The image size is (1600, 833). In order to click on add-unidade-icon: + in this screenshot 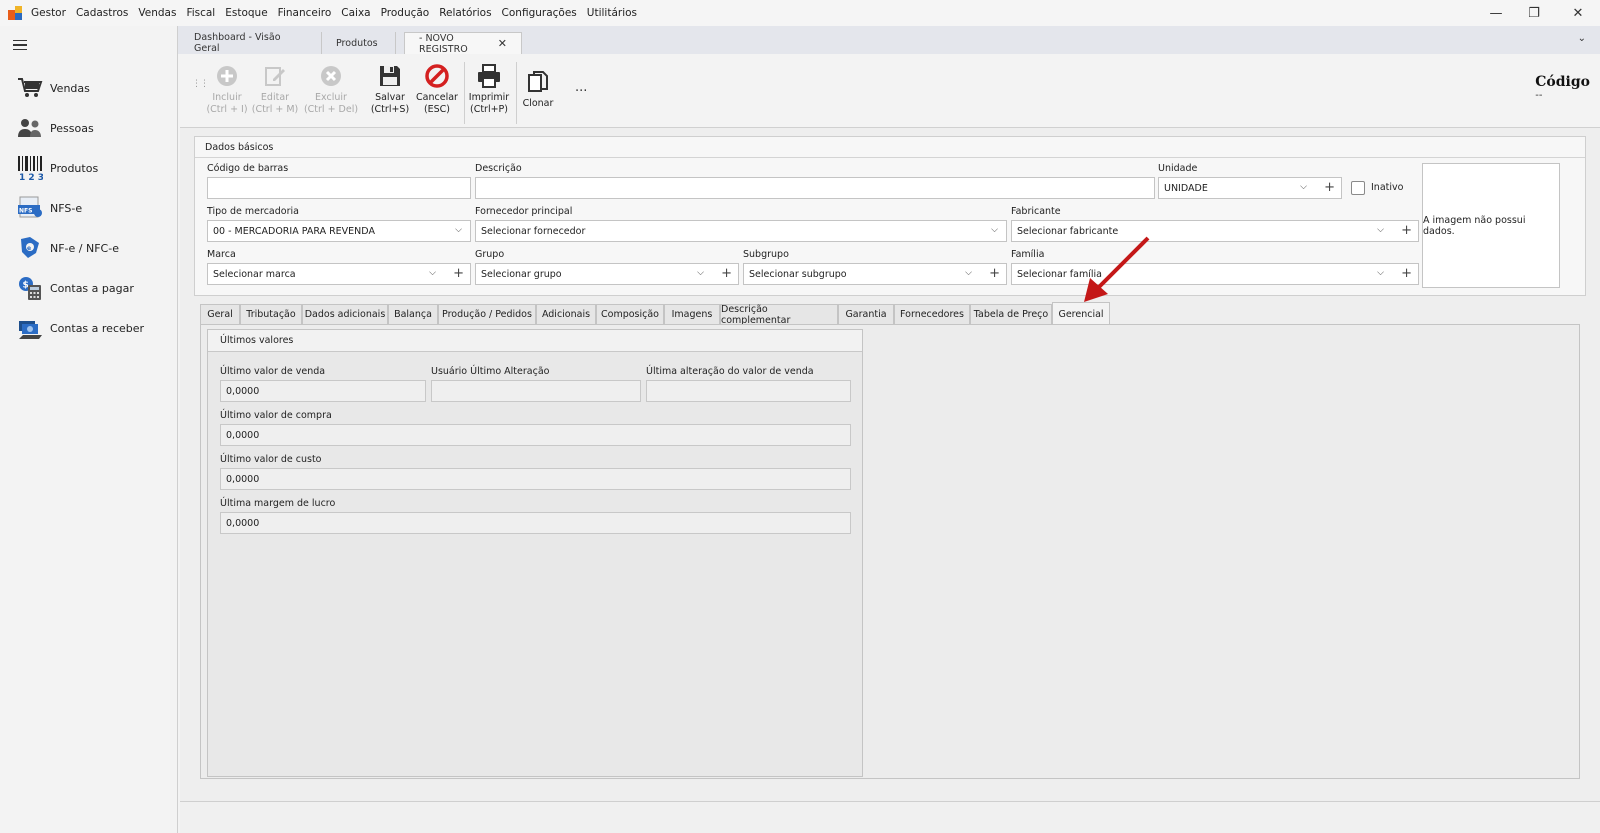, I will do `click(1329, 187)`.